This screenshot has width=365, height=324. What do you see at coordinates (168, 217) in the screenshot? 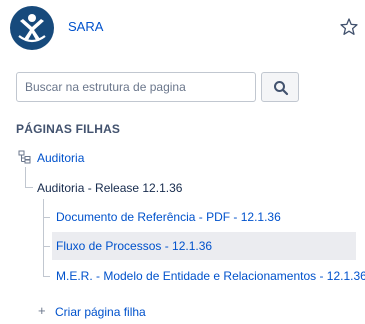
I see `child-page-link: Documento de Referência - PDF - 12.1.36` at bounding box center [168, 217].